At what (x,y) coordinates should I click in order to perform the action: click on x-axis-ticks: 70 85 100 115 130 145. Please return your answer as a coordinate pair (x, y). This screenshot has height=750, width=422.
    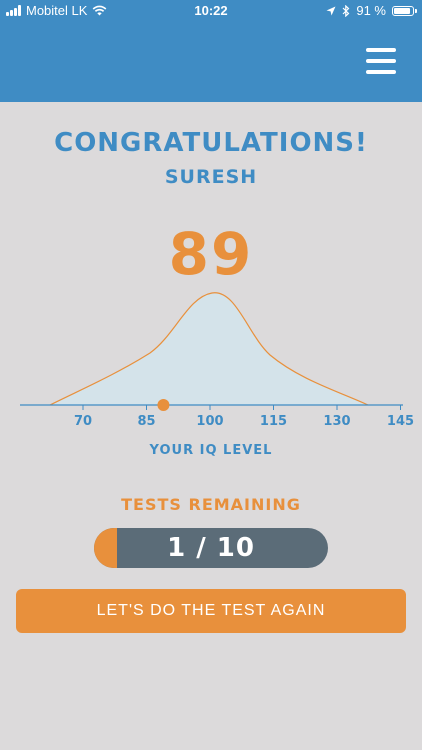
    Looking at the image, I should click on (244, 417).